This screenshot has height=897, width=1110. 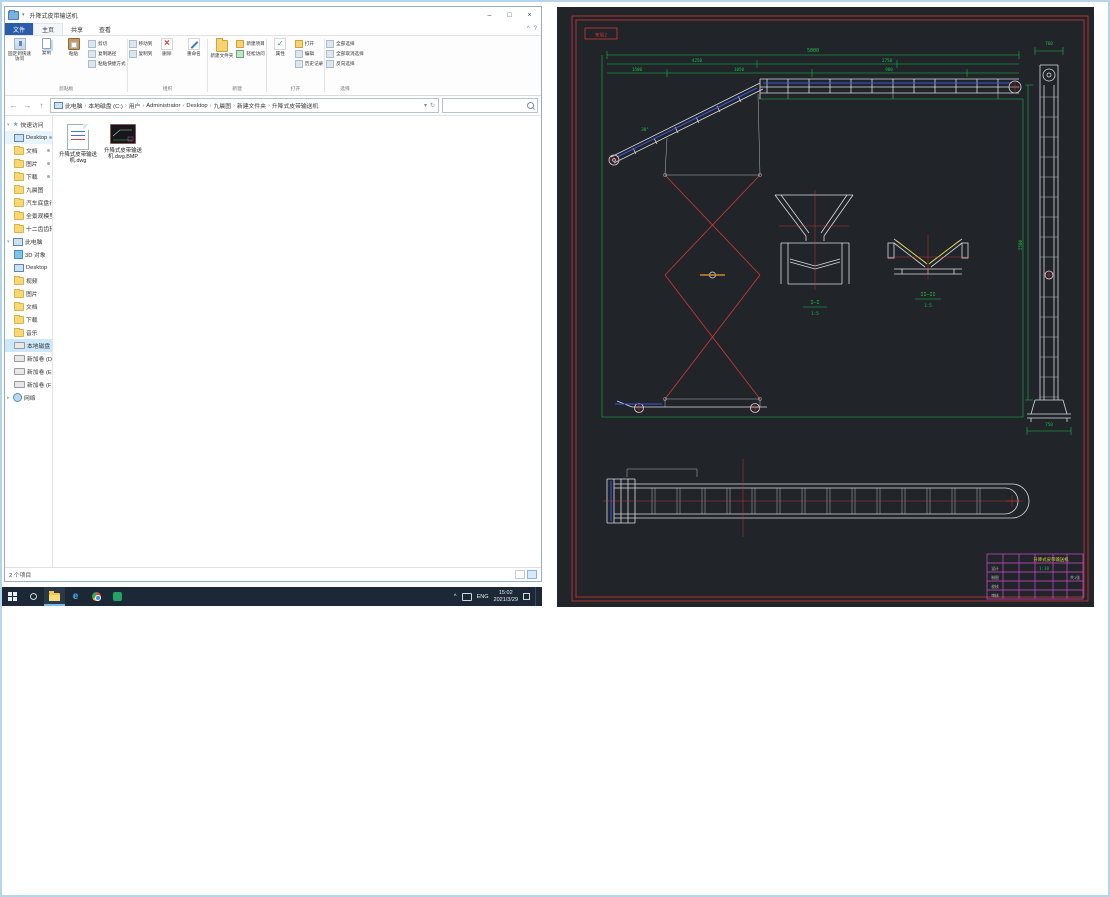 What do you see at coordinates (308, 64) in the screenshot?
I see `history-button: 历史记录` at bounding box center [308, 64].